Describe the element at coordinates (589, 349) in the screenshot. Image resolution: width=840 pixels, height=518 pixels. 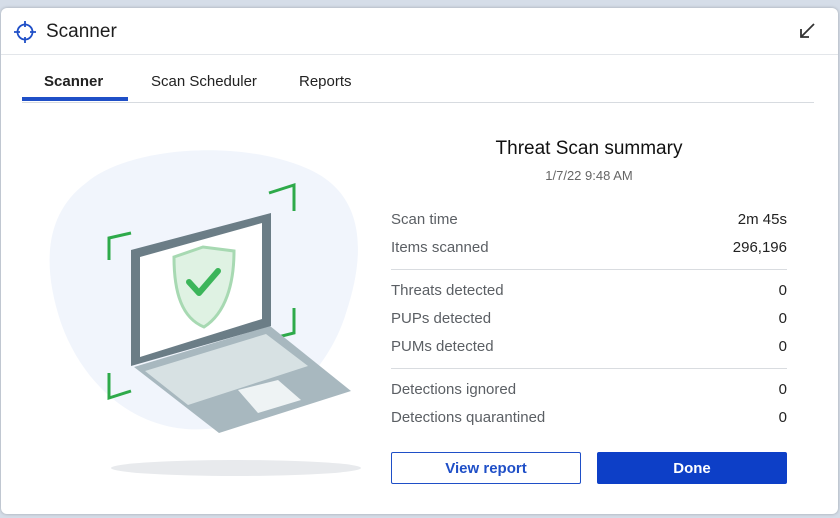
I see `row-pums-detected: PUMs detected 0` at that location.